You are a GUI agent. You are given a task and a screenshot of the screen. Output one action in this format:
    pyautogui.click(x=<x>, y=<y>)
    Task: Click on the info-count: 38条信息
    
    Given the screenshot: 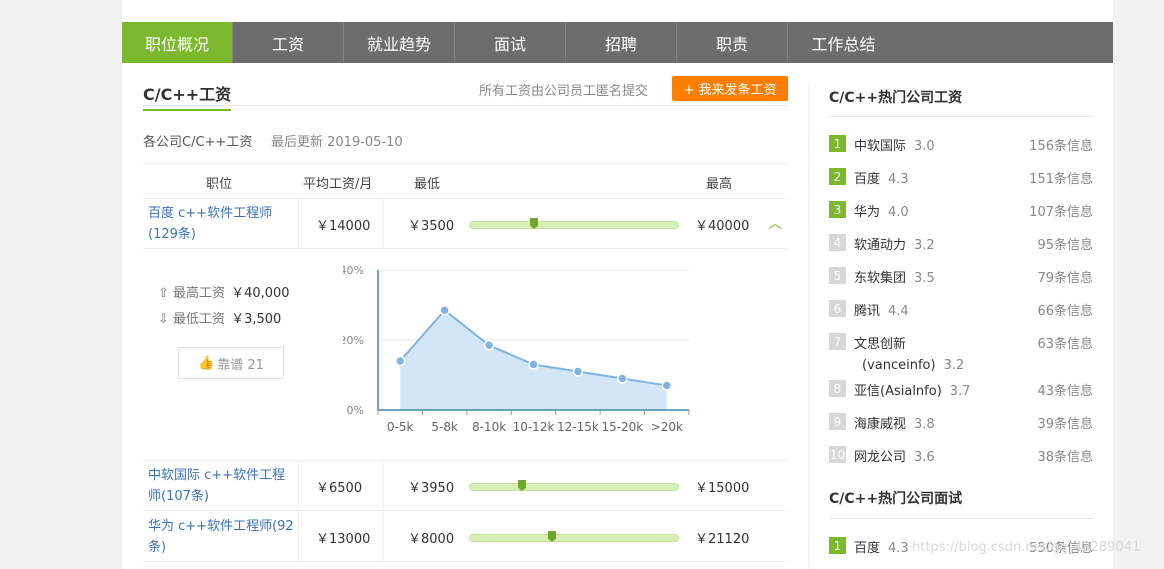 What is the action you would take?
    pyautogui.click(x=1065, y=455)
    